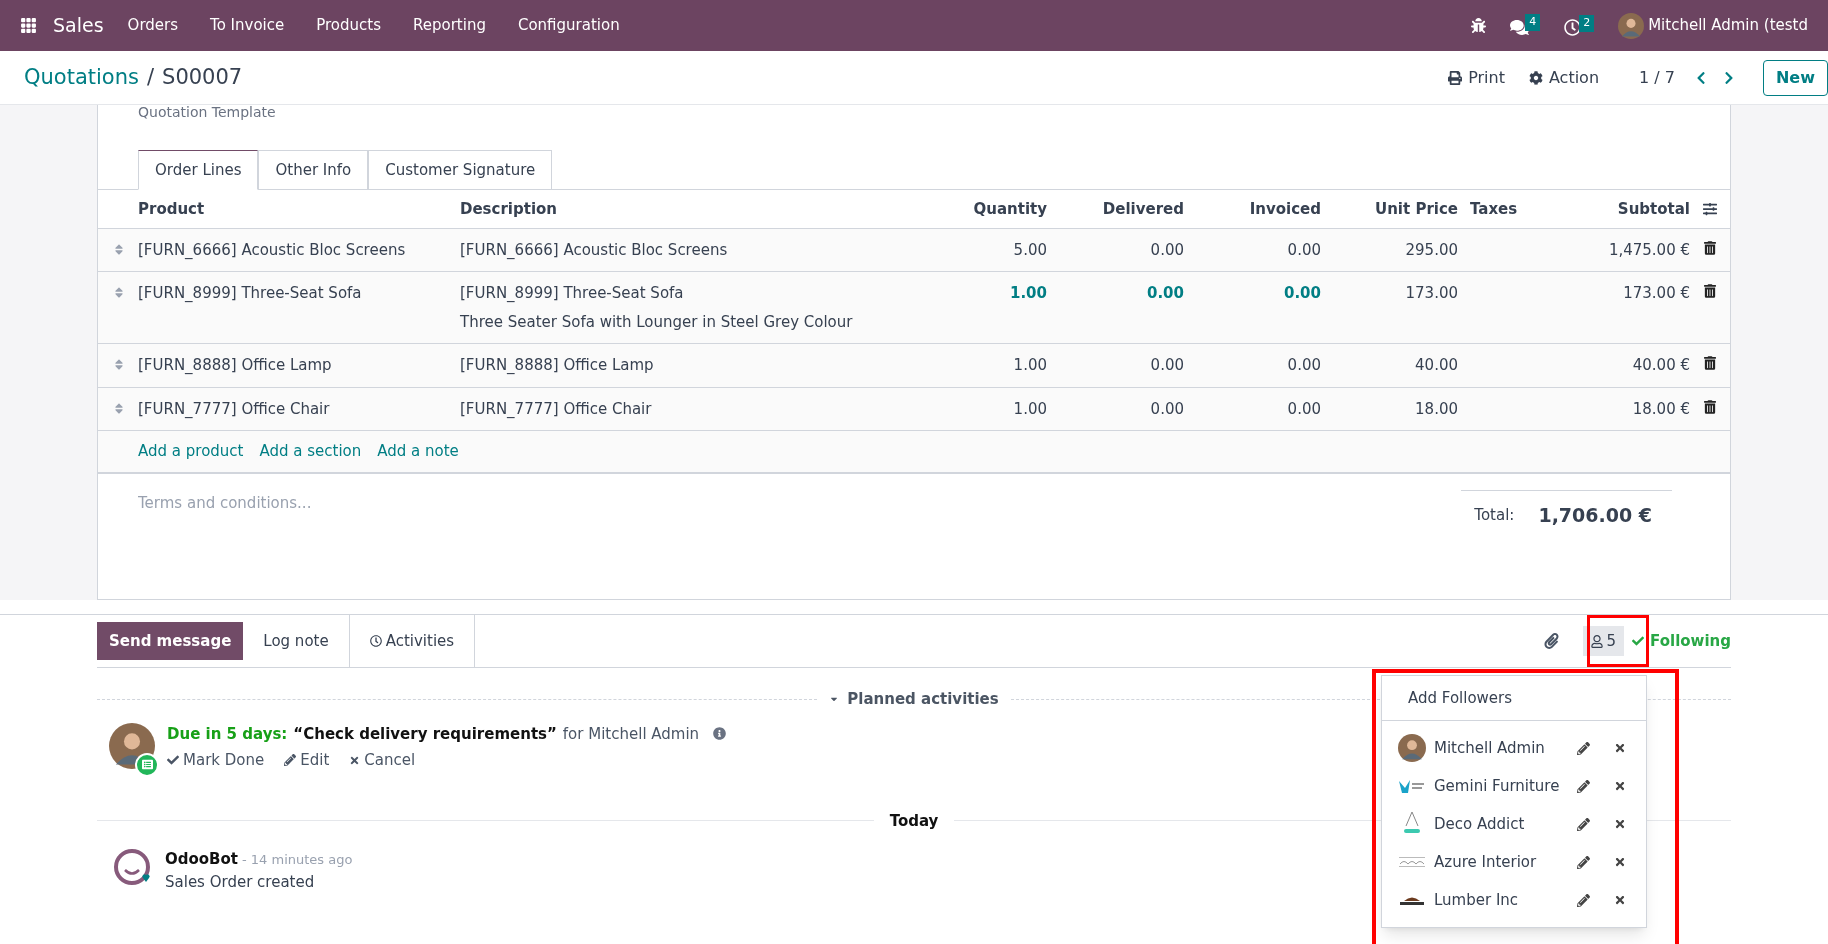  What do you see at coordinates (348, 25) in the screenshot?
I see `menu-item: Products` at bounding box center [348, 25].